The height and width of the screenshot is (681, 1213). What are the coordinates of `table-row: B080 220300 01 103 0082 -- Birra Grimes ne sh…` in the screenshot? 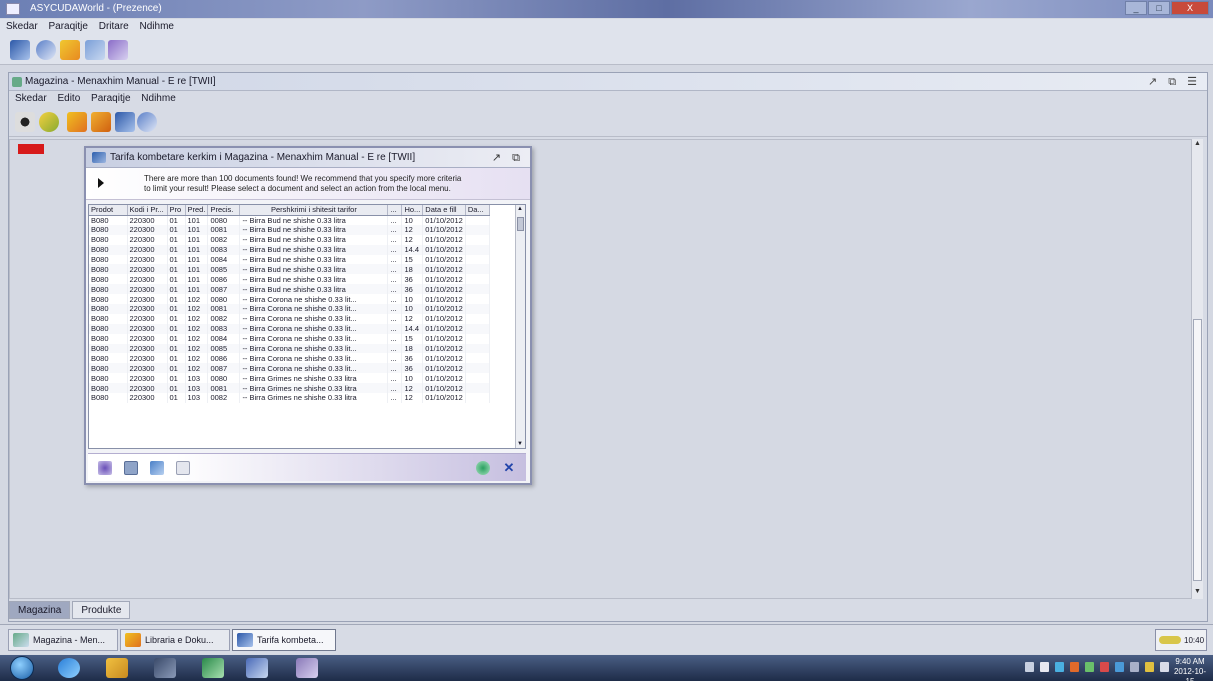 It's located at (289, 398).